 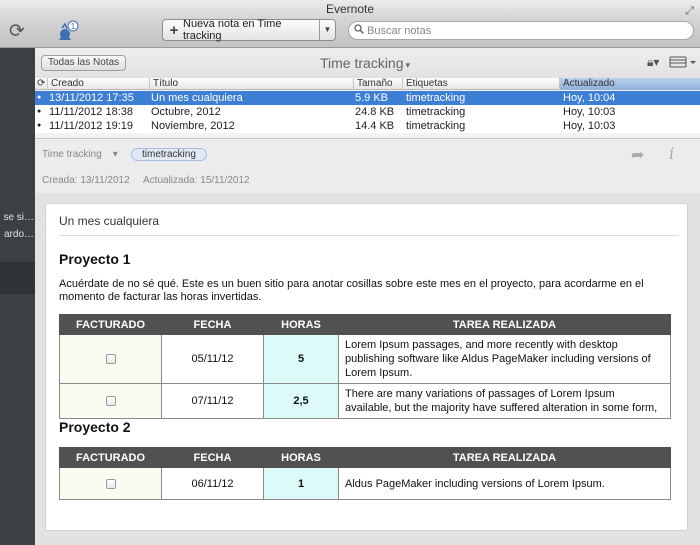 What do you see at coordinates (359, 30) in the screenshot?
I see `search-icon` at bounding box center [359, 30].